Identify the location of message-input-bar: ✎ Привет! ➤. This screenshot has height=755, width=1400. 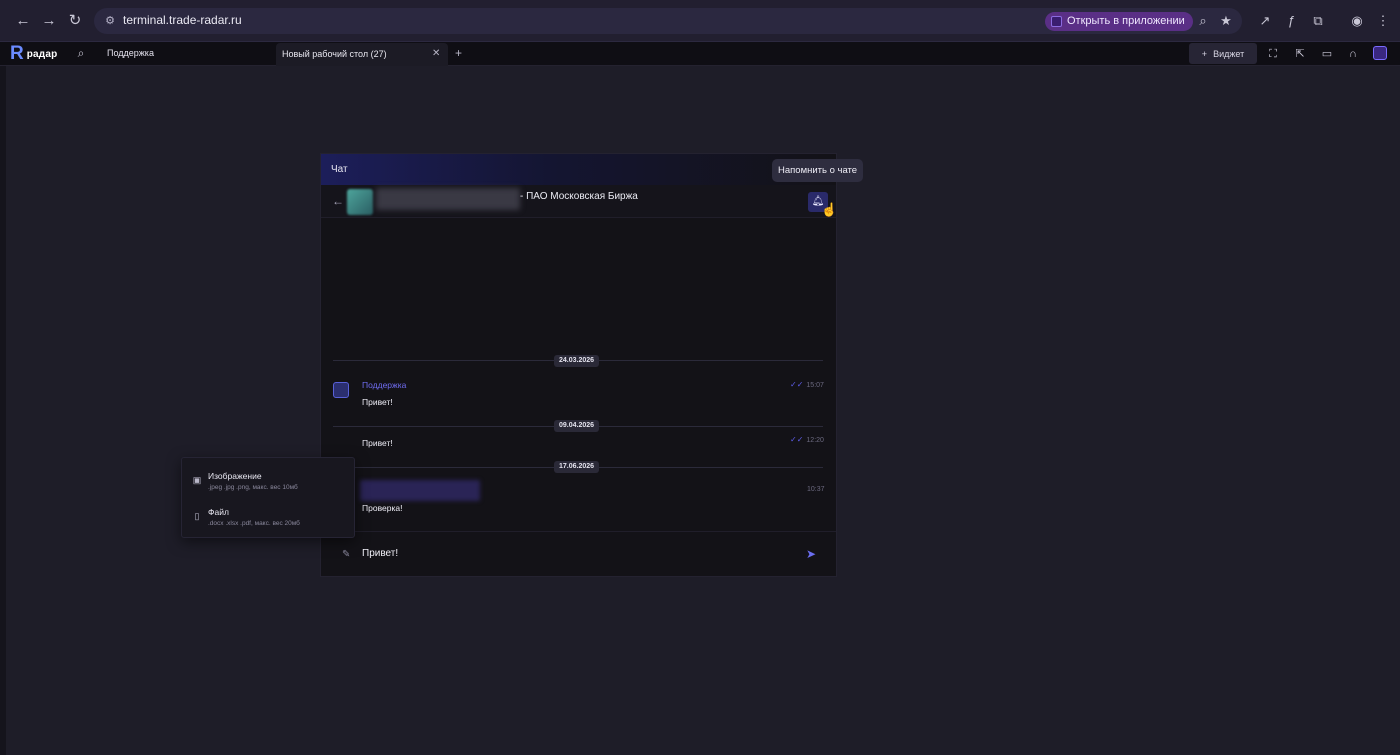
(578, 553).